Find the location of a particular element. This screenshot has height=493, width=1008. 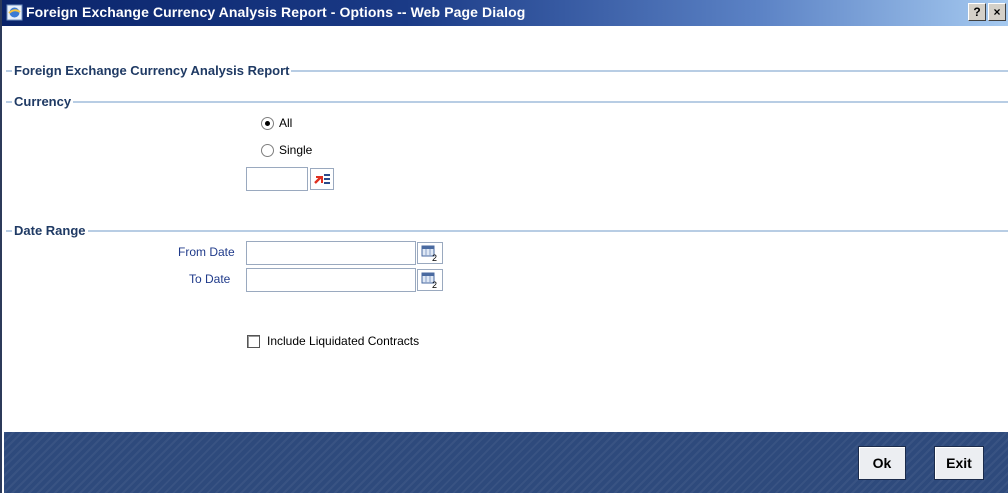

currency-section-divider is located at coordinates (507, 102).